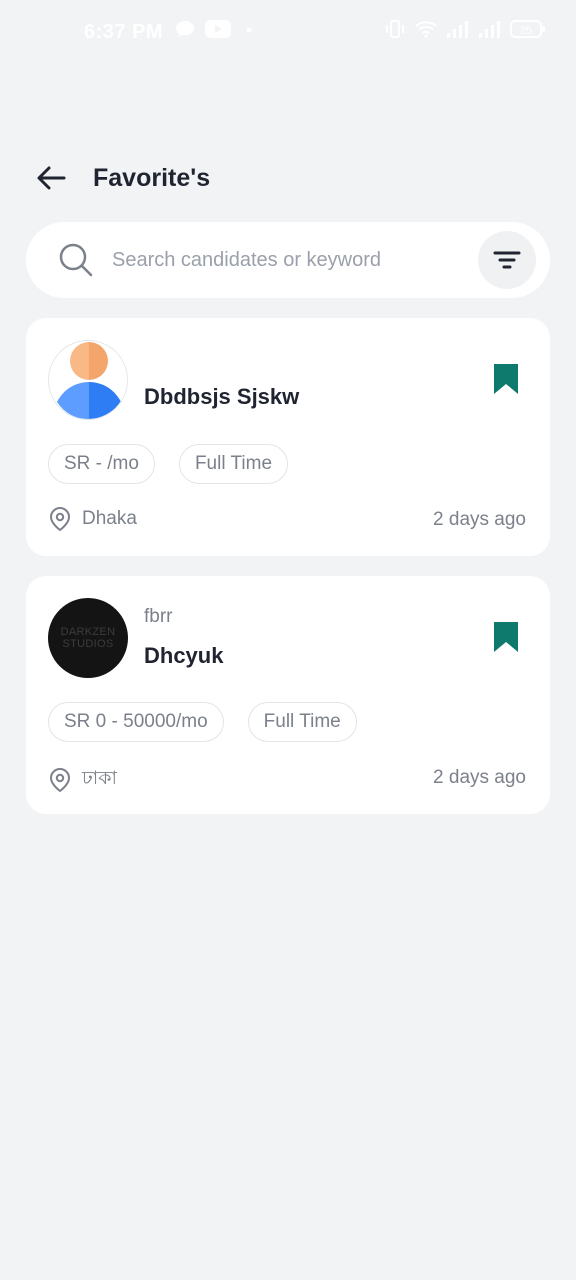 Image resolution: width=576 pixels, height=1280 pixels. Describe the element at coordinates (100, 778) in the screenshot. I see `location-label: ঢাকা` at that location.